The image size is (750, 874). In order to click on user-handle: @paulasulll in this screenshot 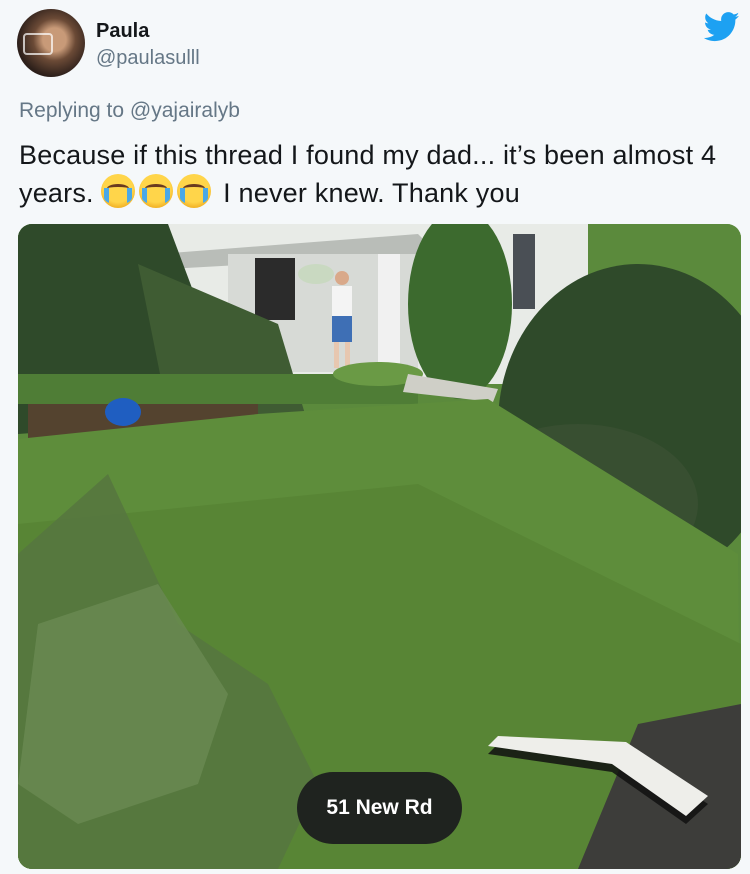, I will do `click(148, 58)`.